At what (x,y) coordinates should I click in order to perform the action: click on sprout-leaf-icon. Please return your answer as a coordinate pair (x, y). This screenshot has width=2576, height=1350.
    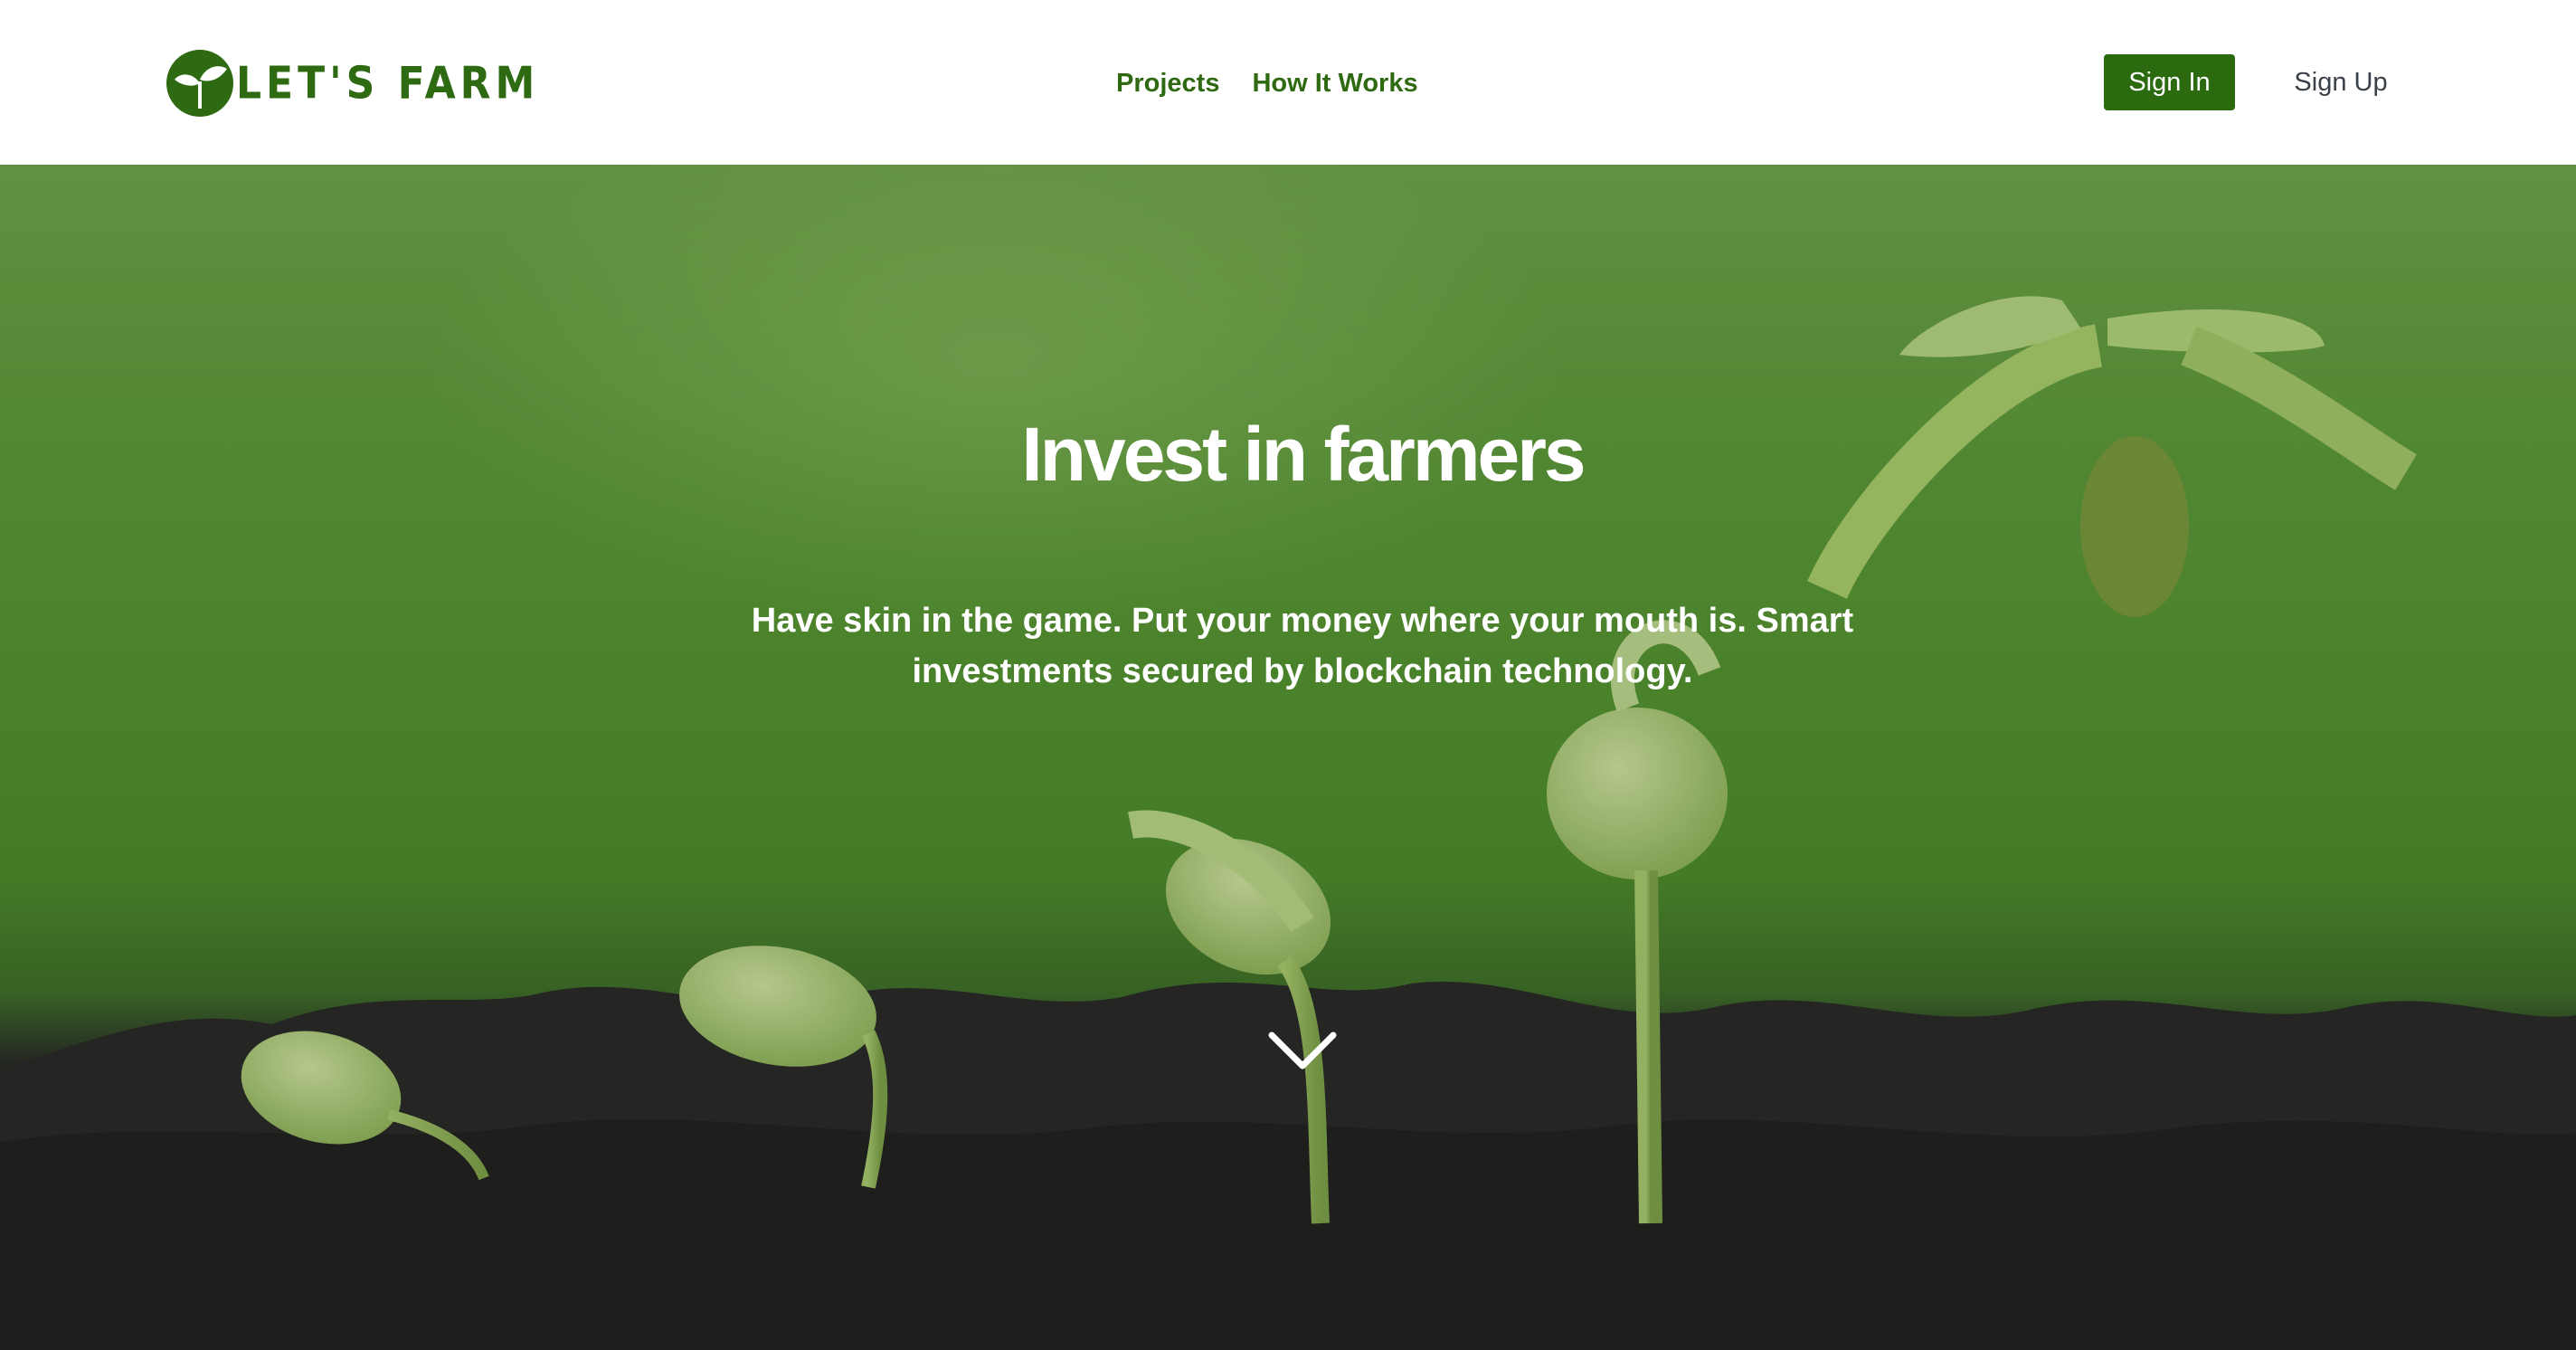
    Looking at the image, I should click on (200, 84).